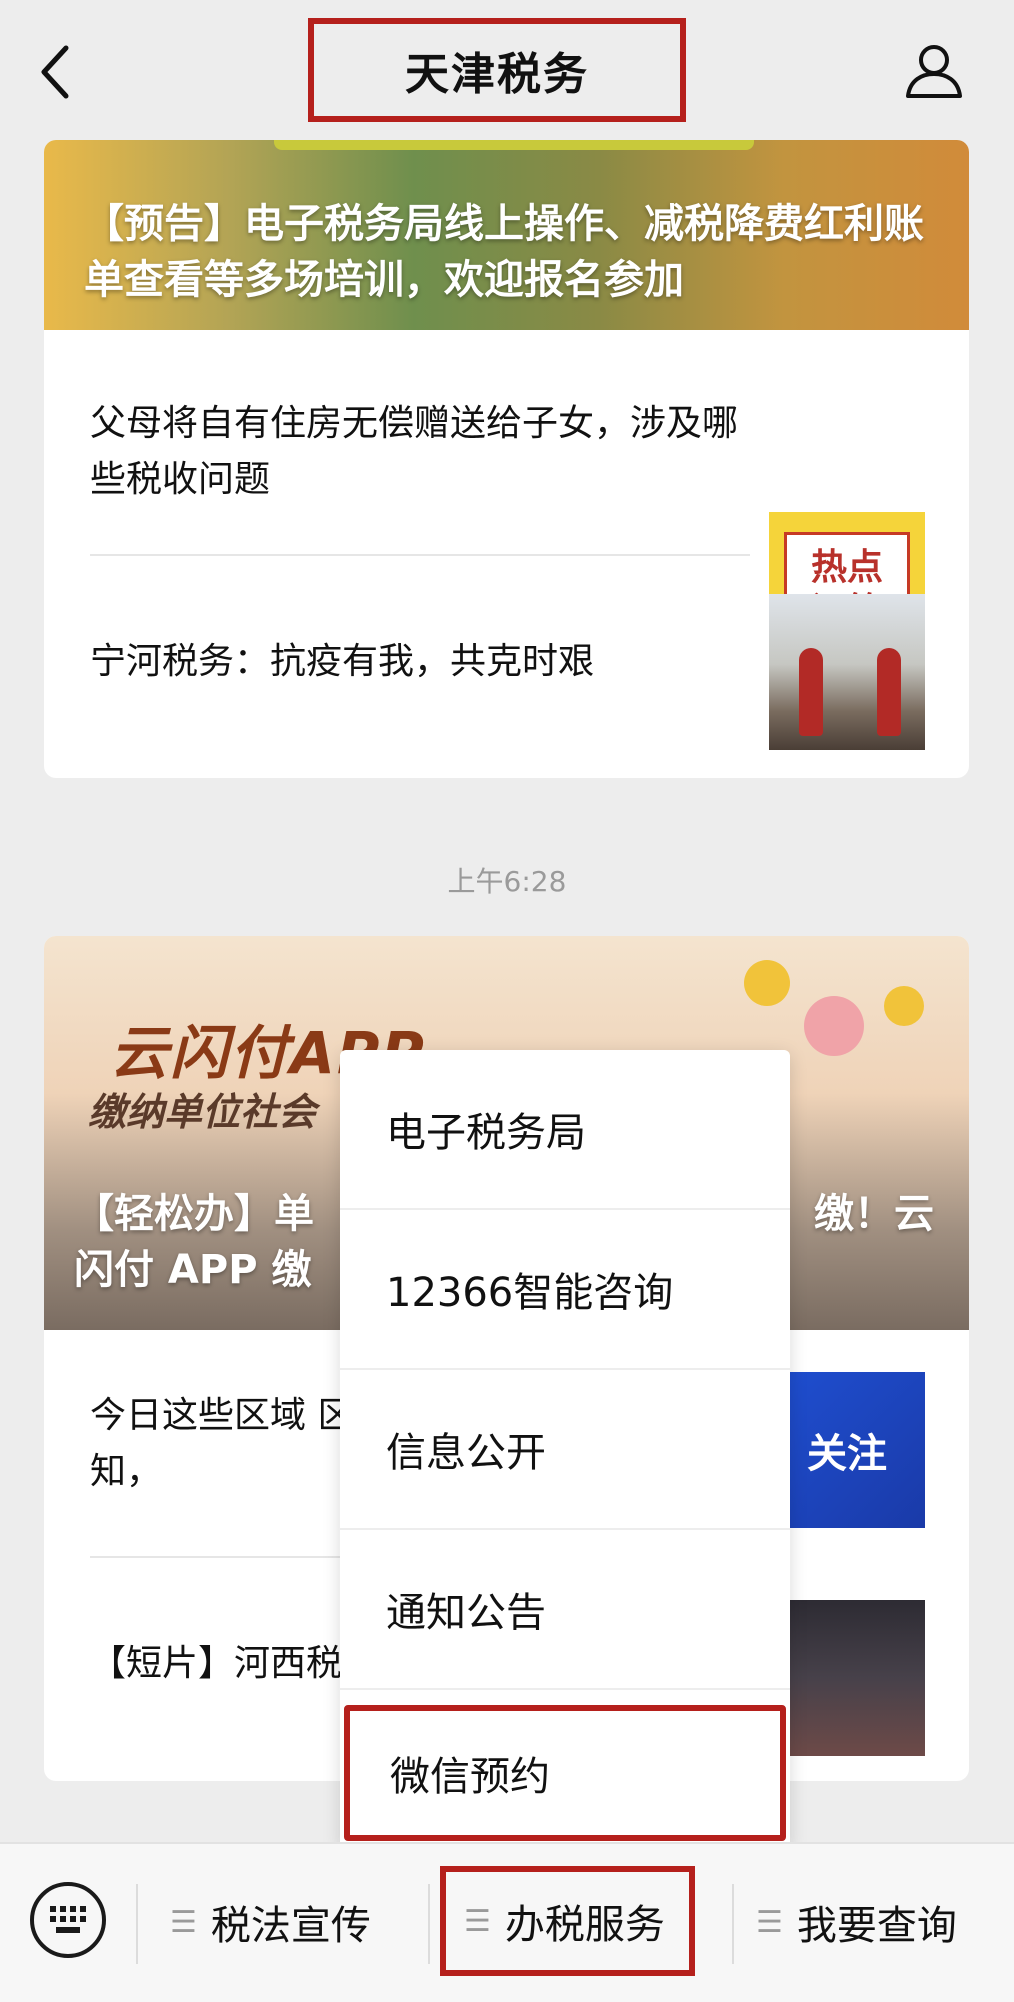  I want to click on banner-text-right: 缴！云, so click(874, 1214).